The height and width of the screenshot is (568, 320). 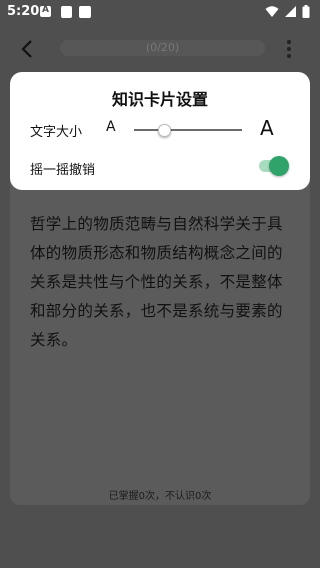 What do you see at coordinates (188, 130) in the screenshot?
I see `font-size-slider-track` at bounding box center [188, 130].